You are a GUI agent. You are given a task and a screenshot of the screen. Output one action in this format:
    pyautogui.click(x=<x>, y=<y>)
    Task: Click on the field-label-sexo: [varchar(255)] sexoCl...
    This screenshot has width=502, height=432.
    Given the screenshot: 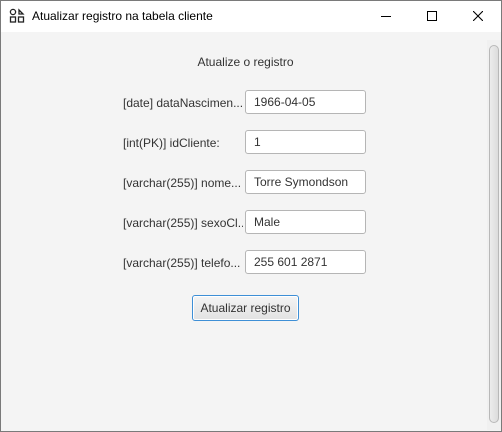 What is the action you would take?
    pyautogui.click(x=183, y=223)
    